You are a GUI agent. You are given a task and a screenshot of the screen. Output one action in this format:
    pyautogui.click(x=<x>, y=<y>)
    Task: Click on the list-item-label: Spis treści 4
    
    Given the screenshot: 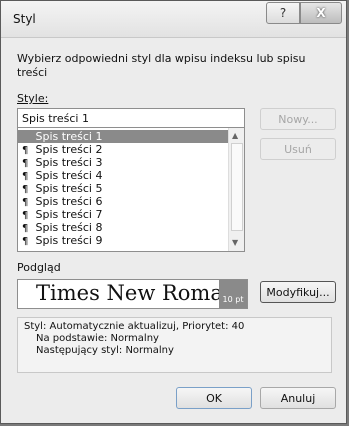 What is the action you would take?
    pyautogui.click(x=69, y=175)
    